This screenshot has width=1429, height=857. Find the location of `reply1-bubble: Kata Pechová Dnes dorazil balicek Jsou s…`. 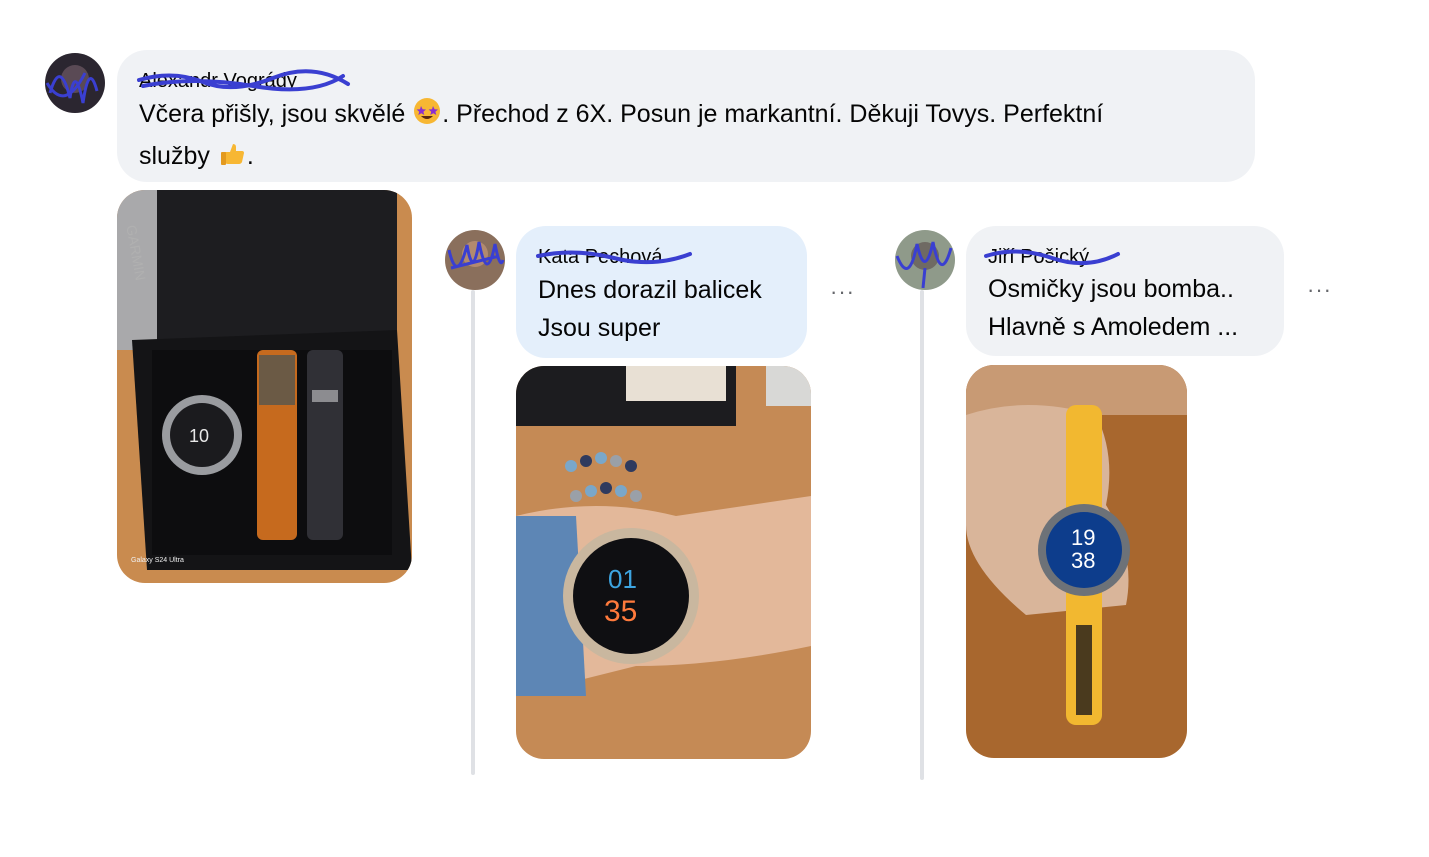

reply1-bubble: Kata Pechová Dnes dorazil balicek Jsou s… is located at coordinates (661, 292).